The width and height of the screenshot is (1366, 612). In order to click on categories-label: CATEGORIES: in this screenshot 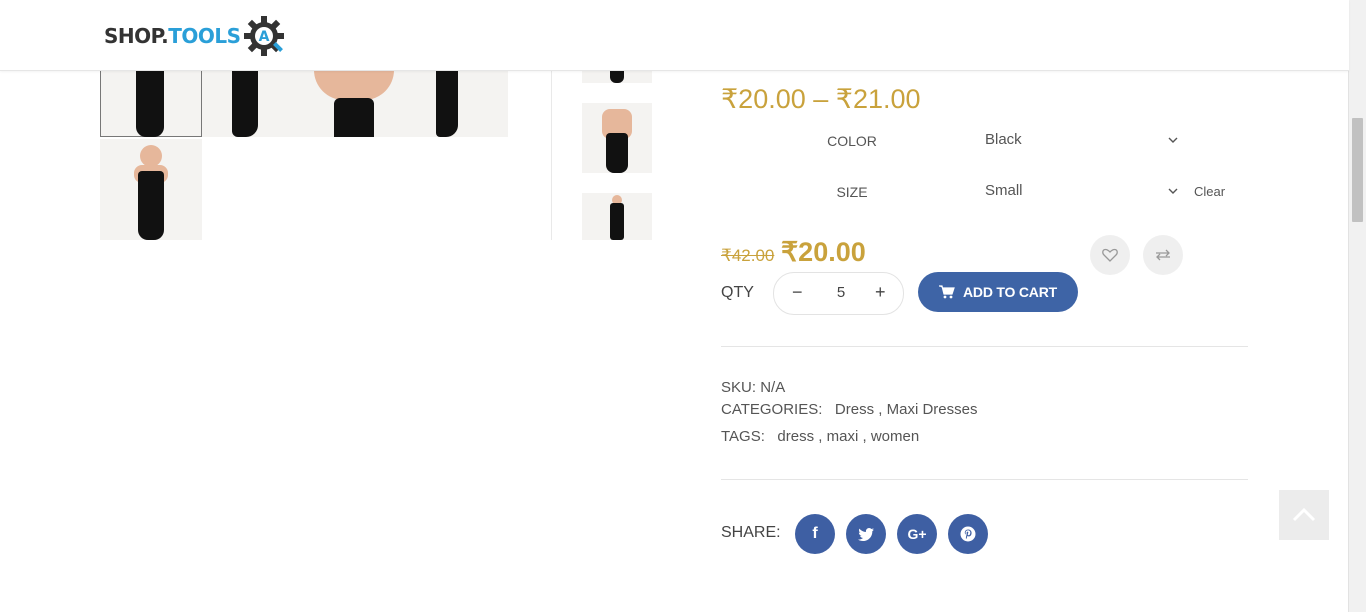, I will do `click(772, 409)`.